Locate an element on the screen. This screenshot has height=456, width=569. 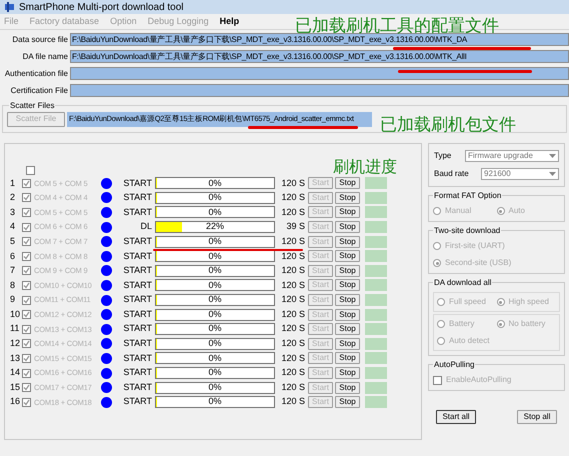
row-number: 16 is located at coordinates (16, 401).